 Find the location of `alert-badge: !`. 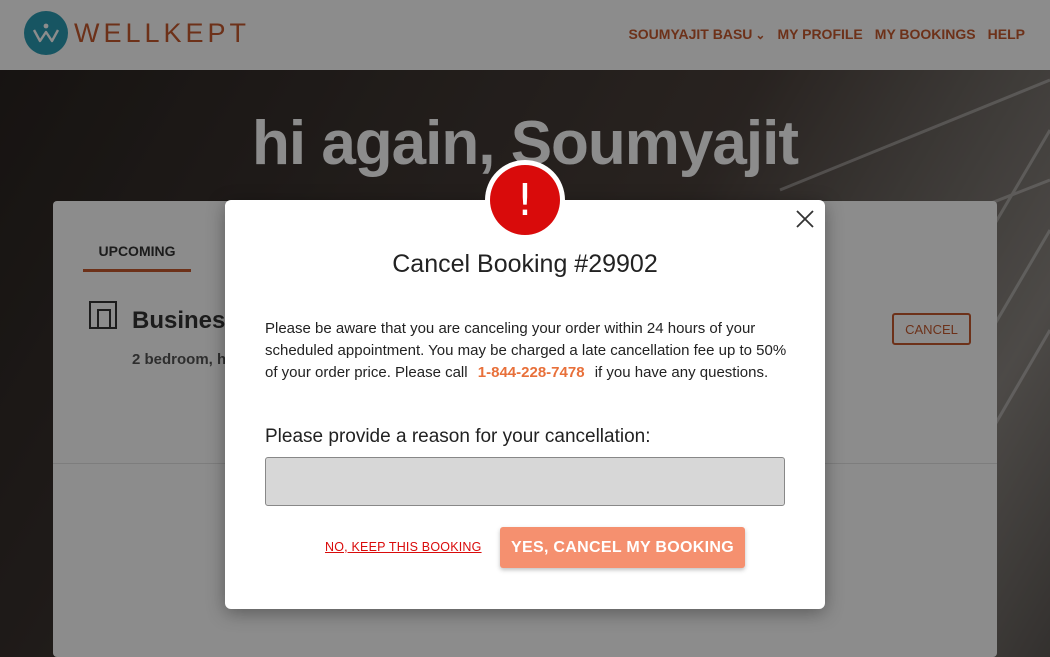

alert-badge: ! is located at coordinates (525, 200).